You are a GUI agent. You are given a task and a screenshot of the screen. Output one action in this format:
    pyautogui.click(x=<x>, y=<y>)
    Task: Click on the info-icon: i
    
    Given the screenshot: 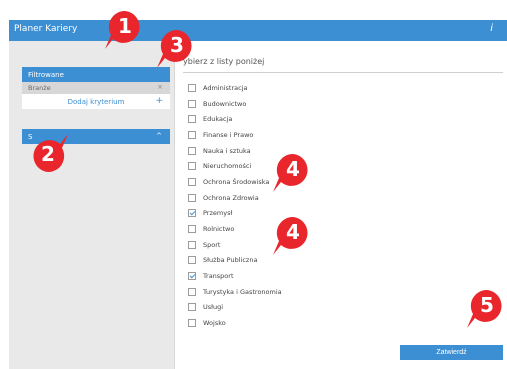 What is the action you would take?
    pyautogui.click(x=491, y=28)
    